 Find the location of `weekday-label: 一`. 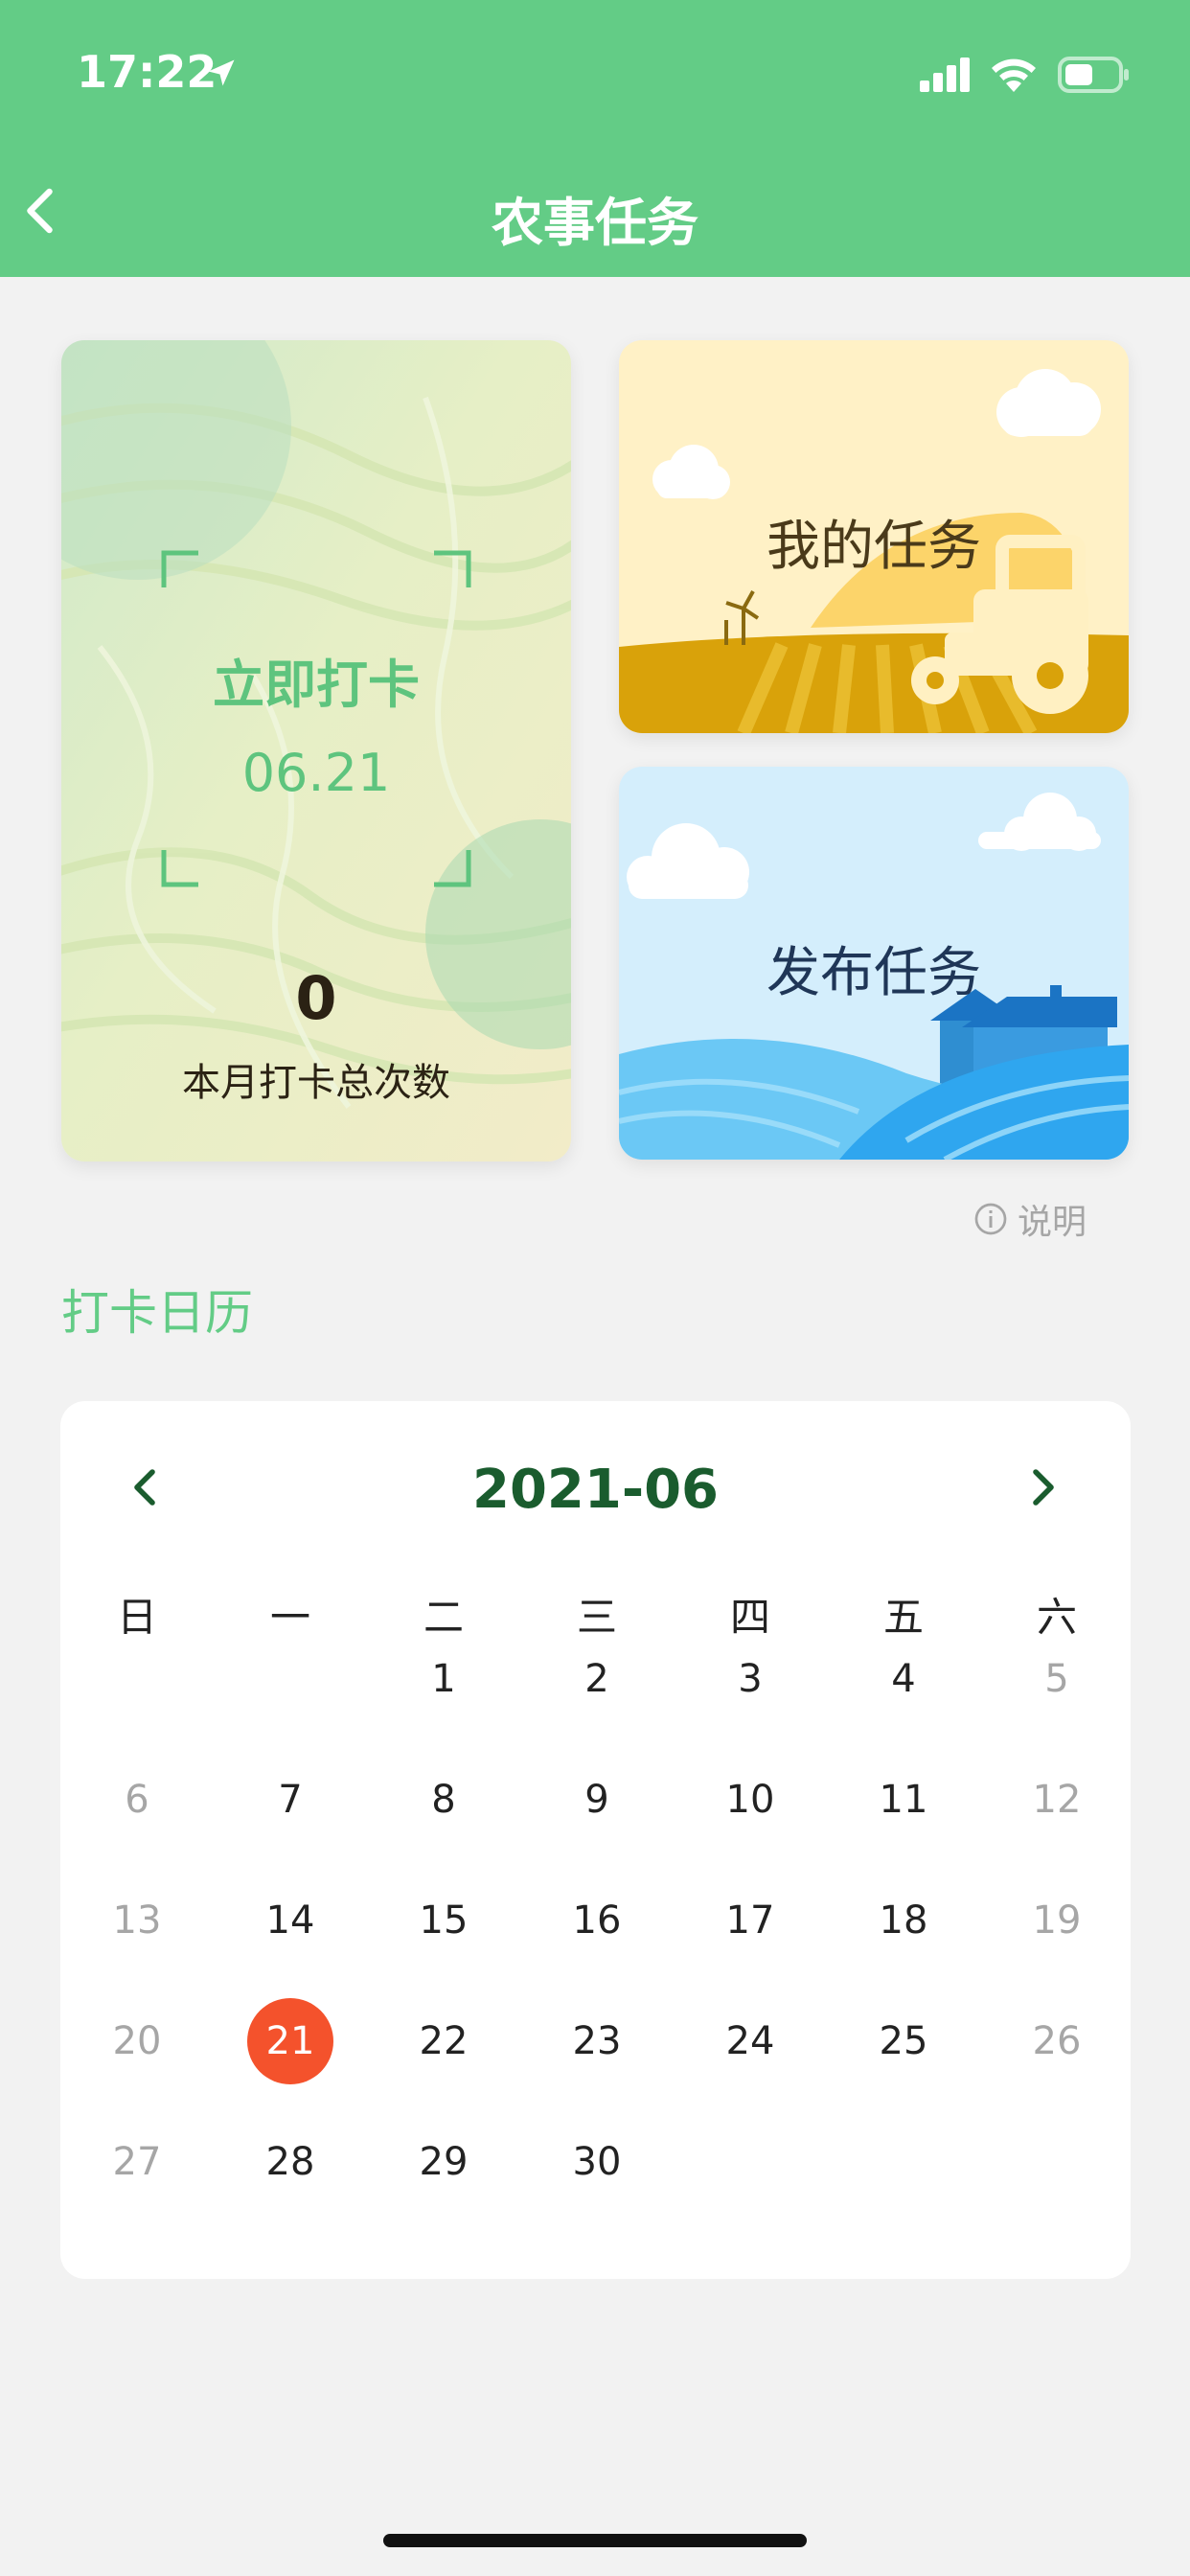

weekday-label: 一 is located at coordinates (289, 1617).